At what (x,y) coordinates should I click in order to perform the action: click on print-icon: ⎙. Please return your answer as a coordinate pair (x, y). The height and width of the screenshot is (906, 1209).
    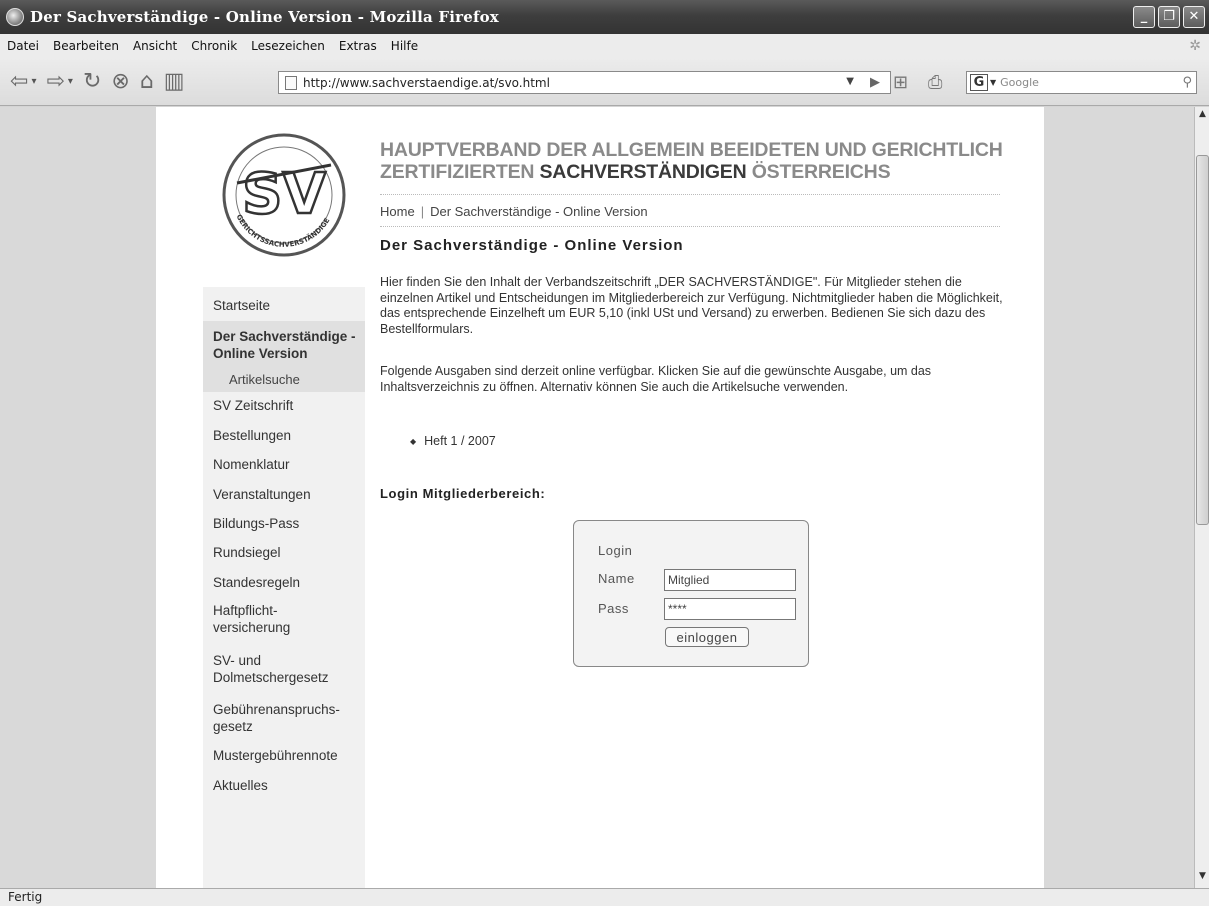
    Looking at the image, I should click on (935, 82).